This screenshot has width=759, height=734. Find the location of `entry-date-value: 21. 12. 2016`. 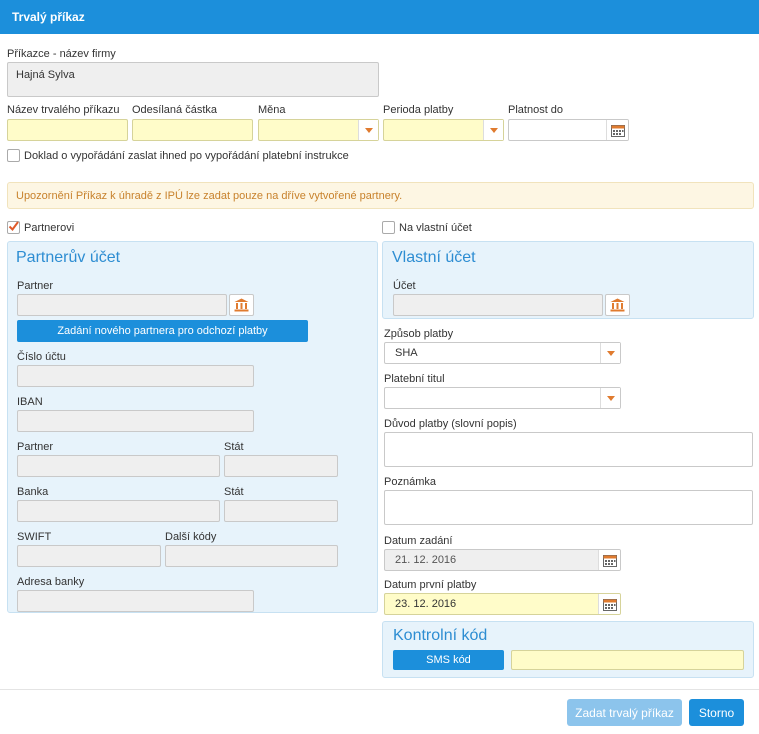

entry-date-value: 21. 12. 2016 is located at coordinates (426, 560).